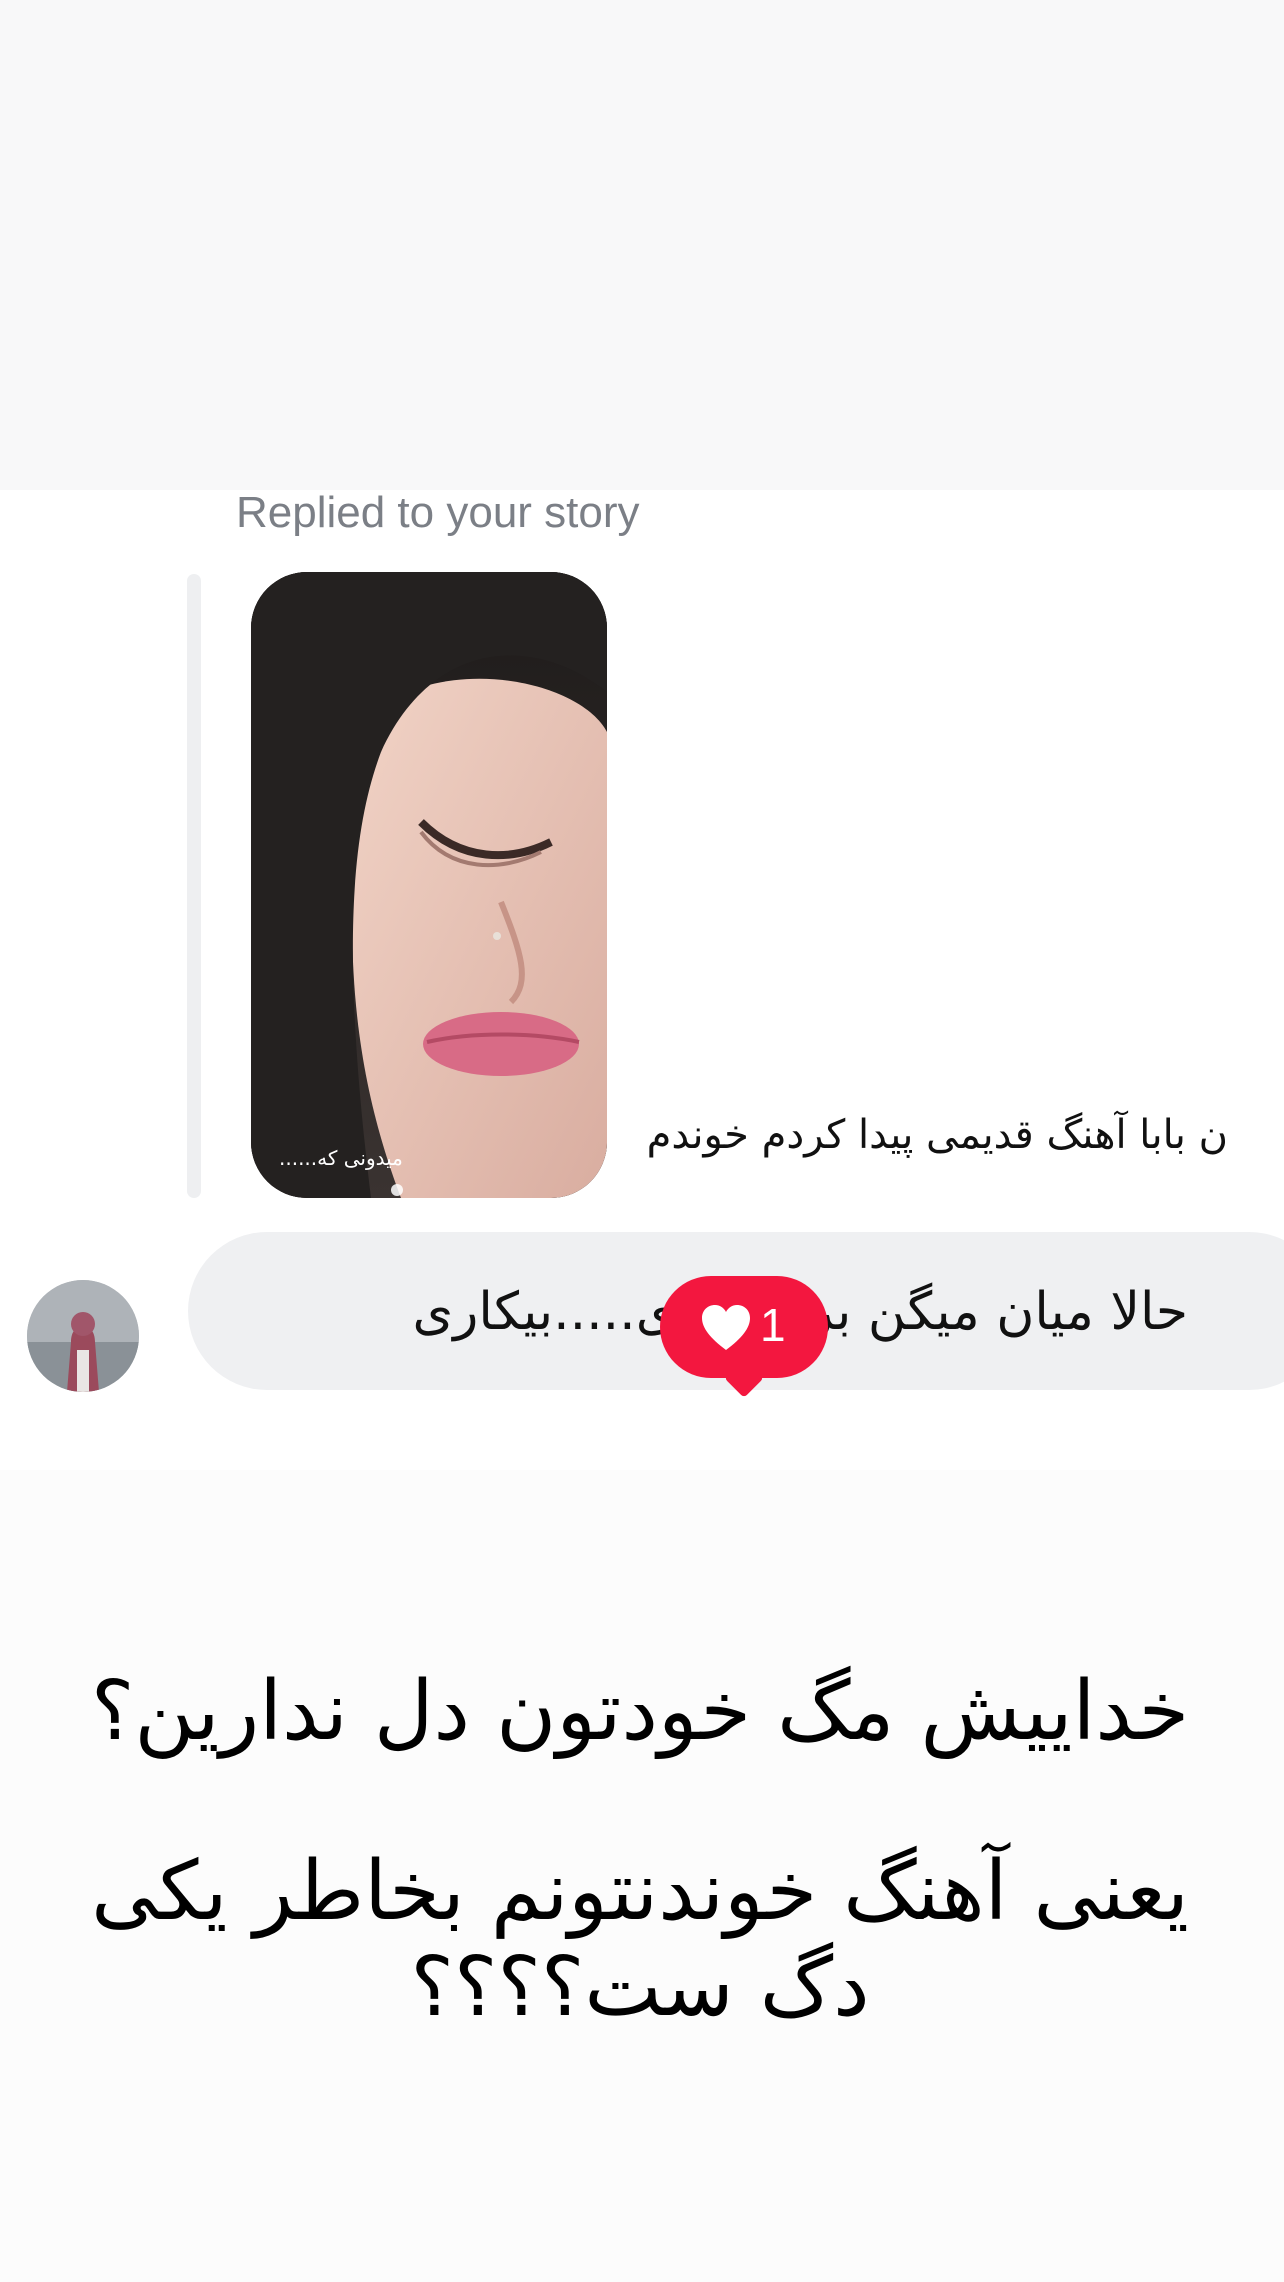 The height and width of the screenshot is (2282, 1284). Describe the element at coordinates (438, 512) in the screenshot. I see `replied-to-story-label: Replied to your story` at that location.